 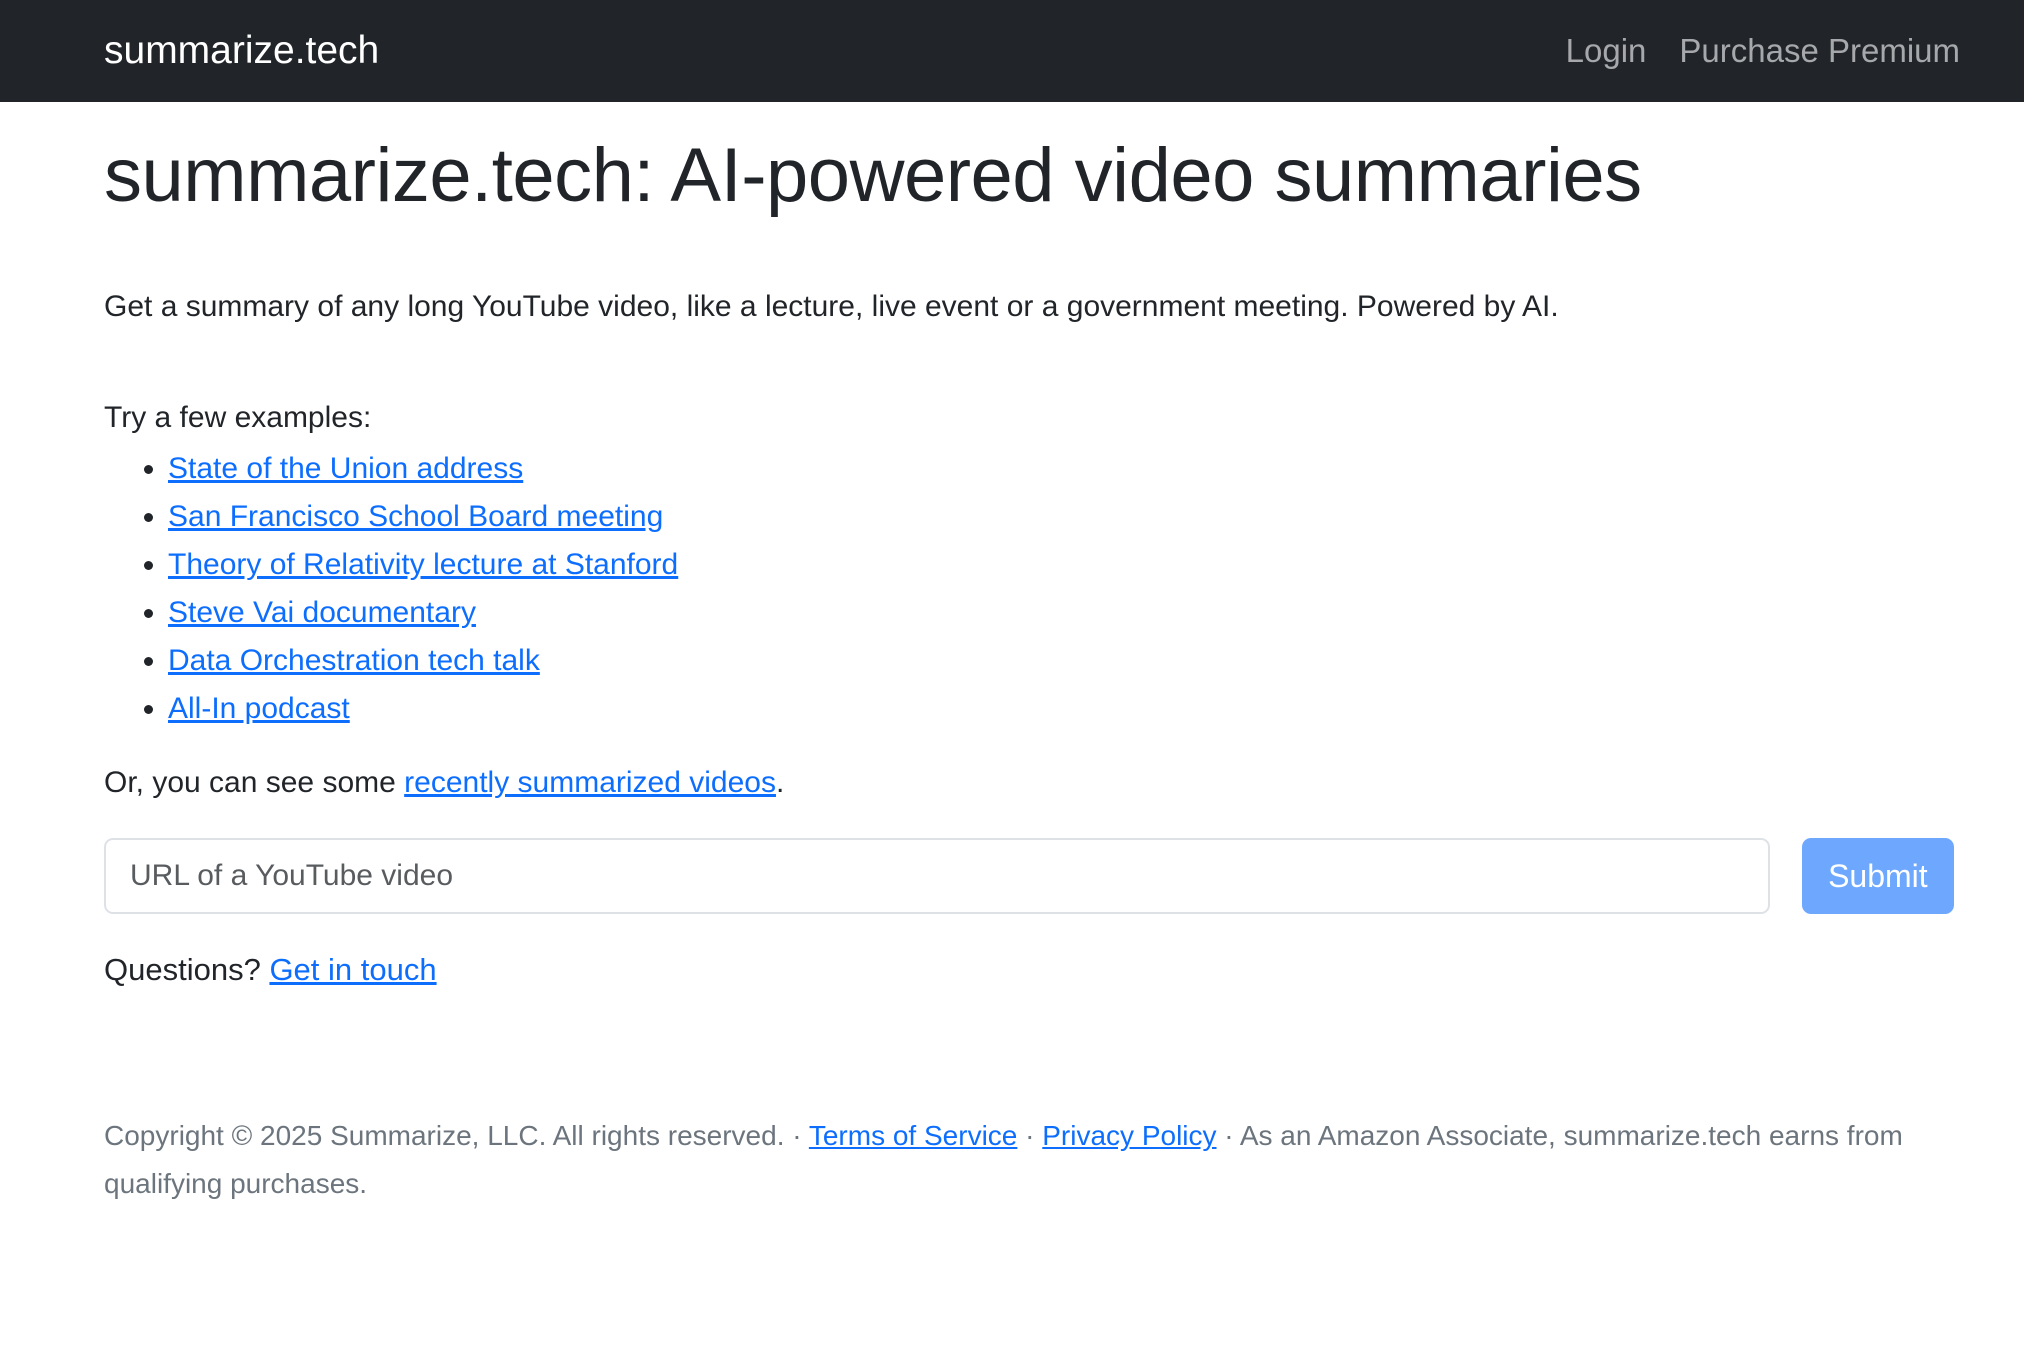 I want to click on example-link-all-in-podcast: All-In podcast, so click(x=259, y=708).